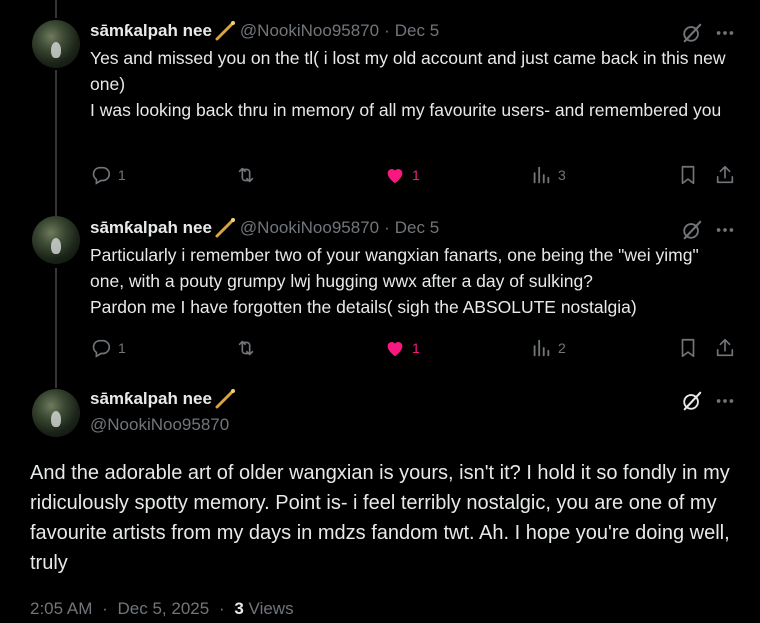 Image resolution: width=760 pixels, height=623 pixels. What do you see at coordinates (562, 175) in the screenshot?
I see `views-count: 3` at bounding box center [562, 175].